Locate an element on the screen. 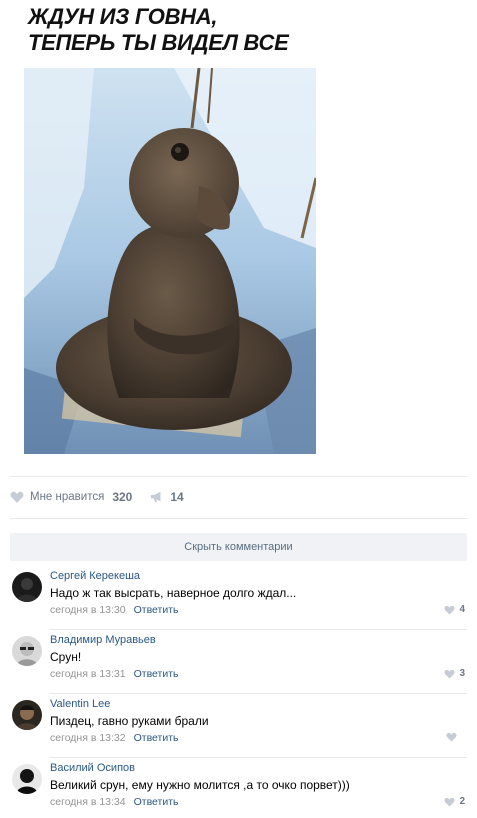 The image size is (477, 818). like-label: Мне нравится is located at coordinates (67, 497).